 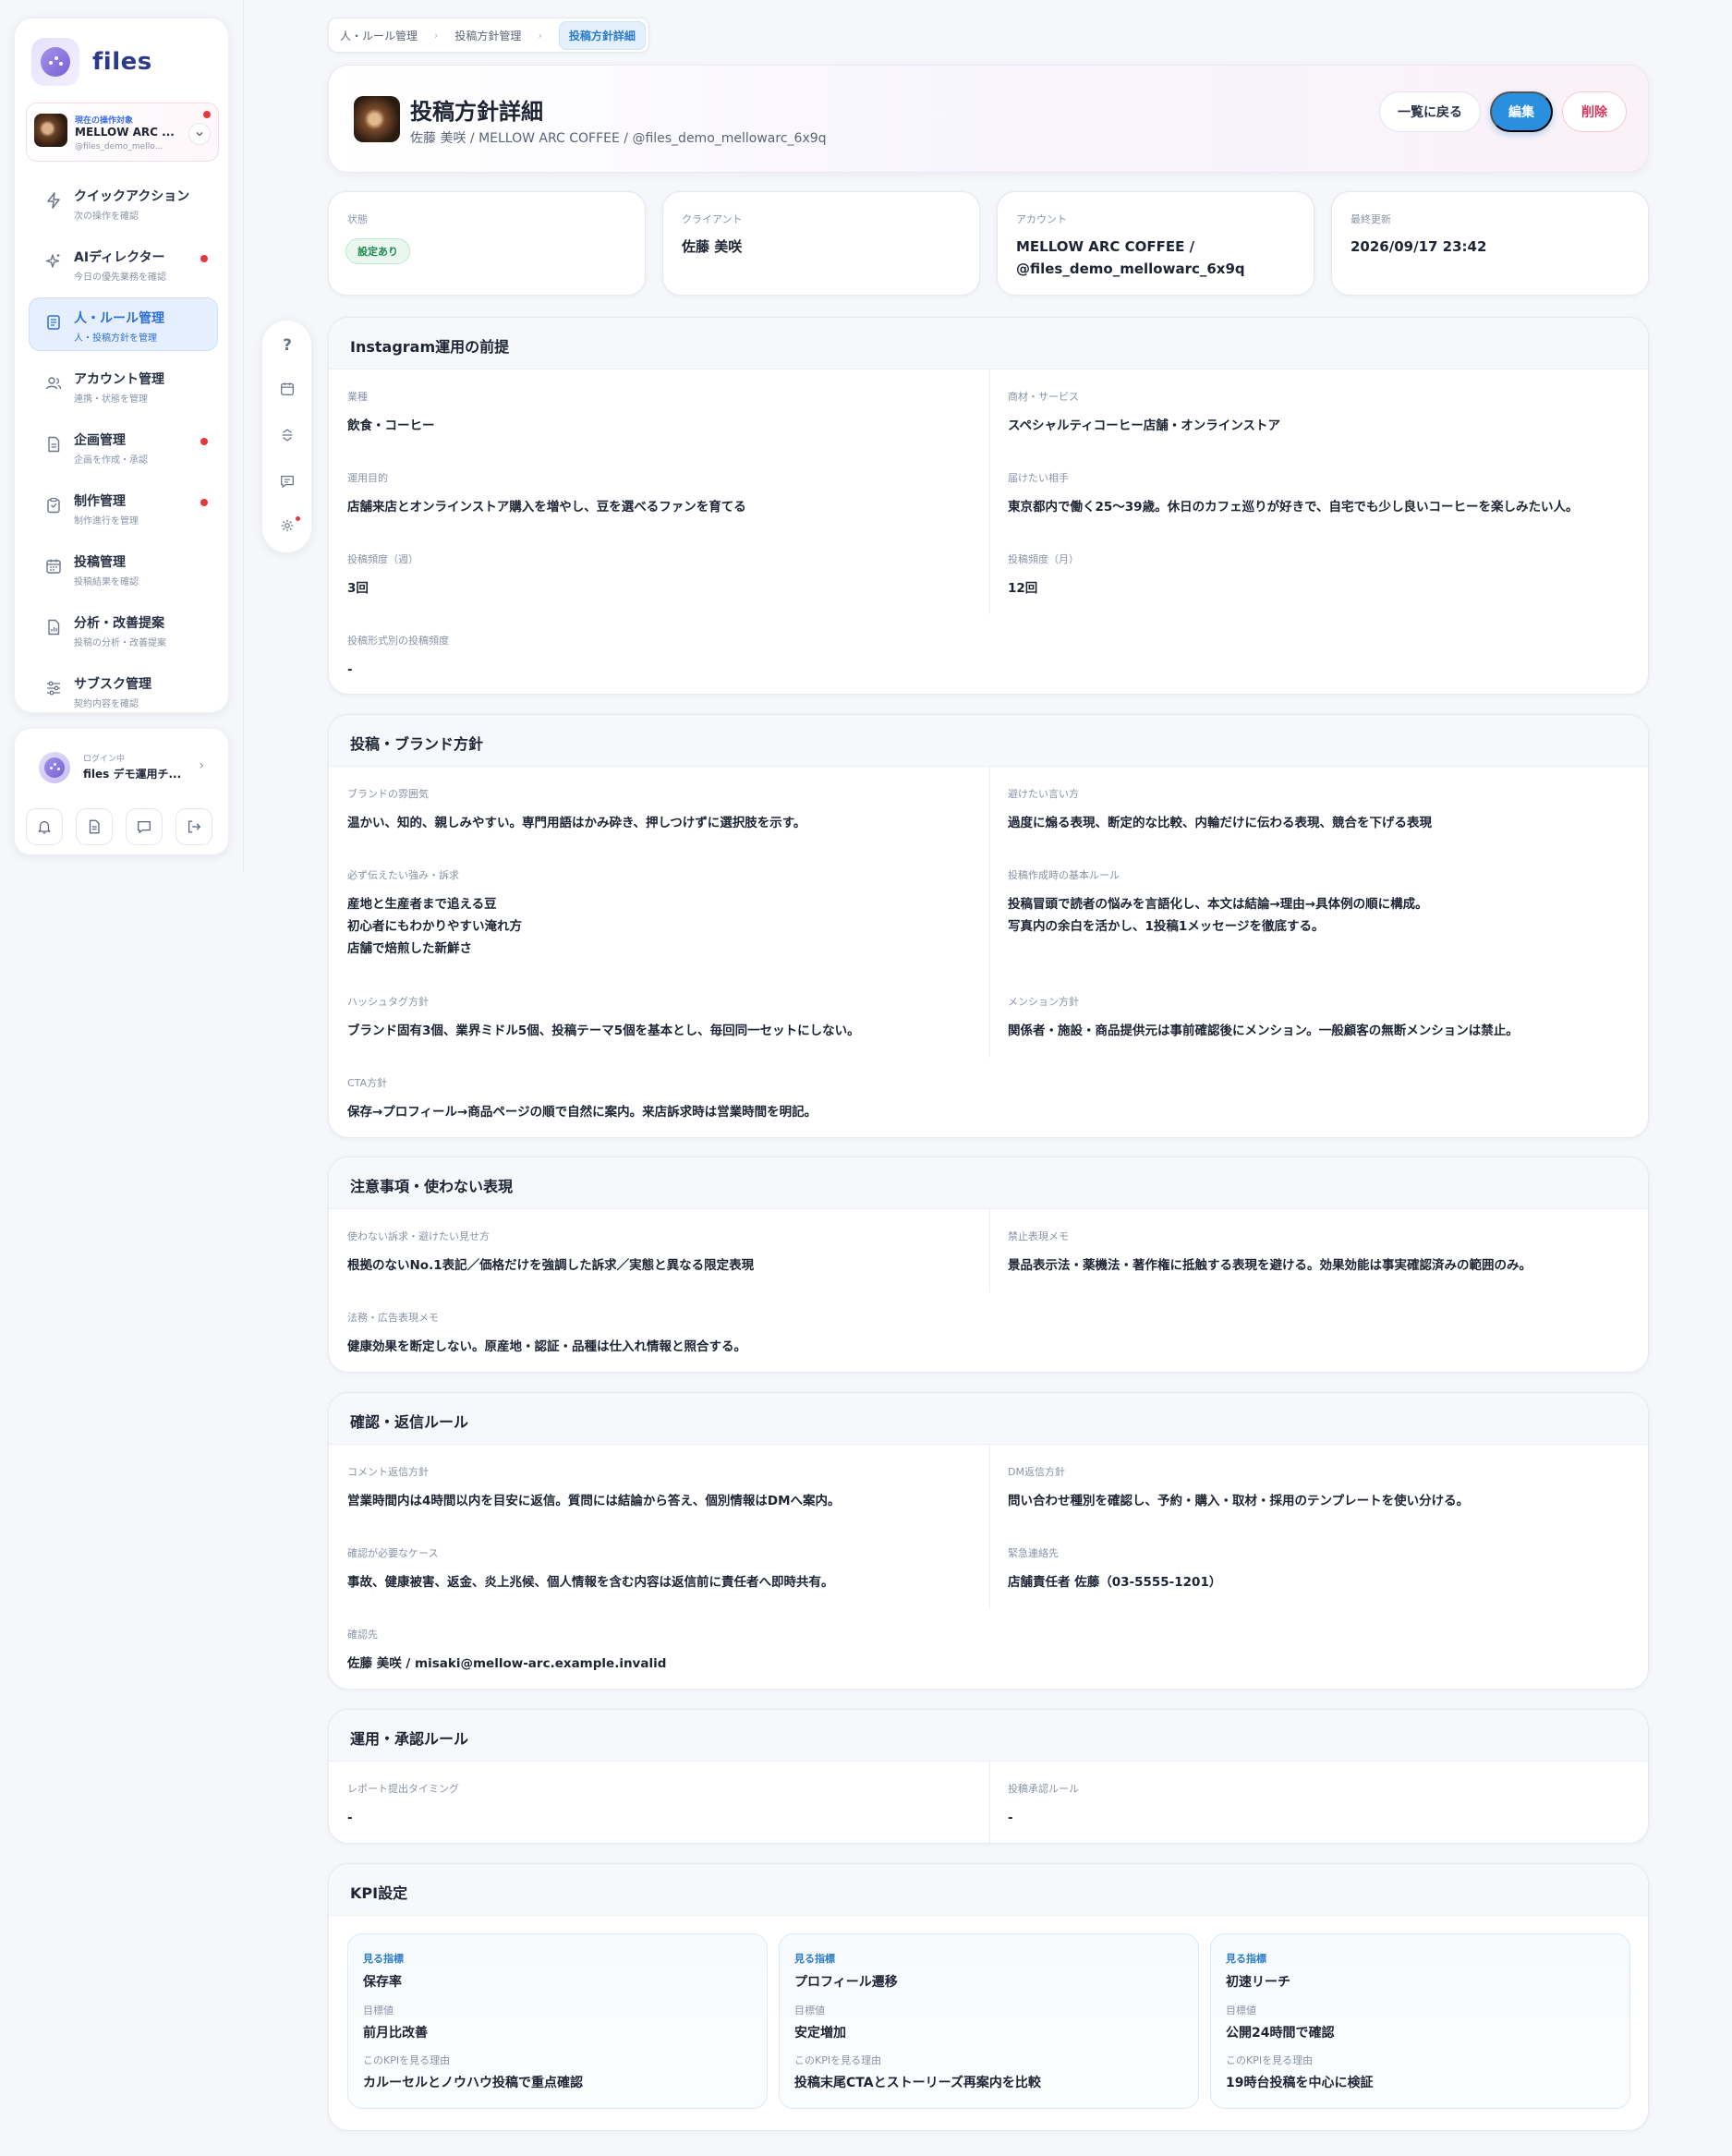 I want to click on status-card: 状態 設定あり, so click(x=487, y=243).